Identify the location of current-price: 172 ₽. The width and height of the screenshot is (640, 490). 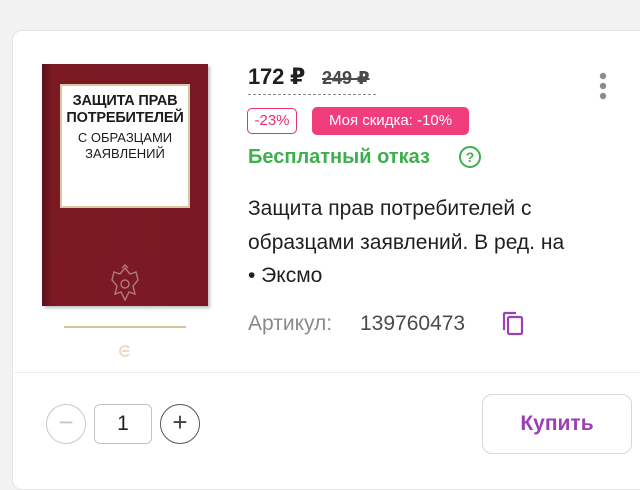
(277, 76).